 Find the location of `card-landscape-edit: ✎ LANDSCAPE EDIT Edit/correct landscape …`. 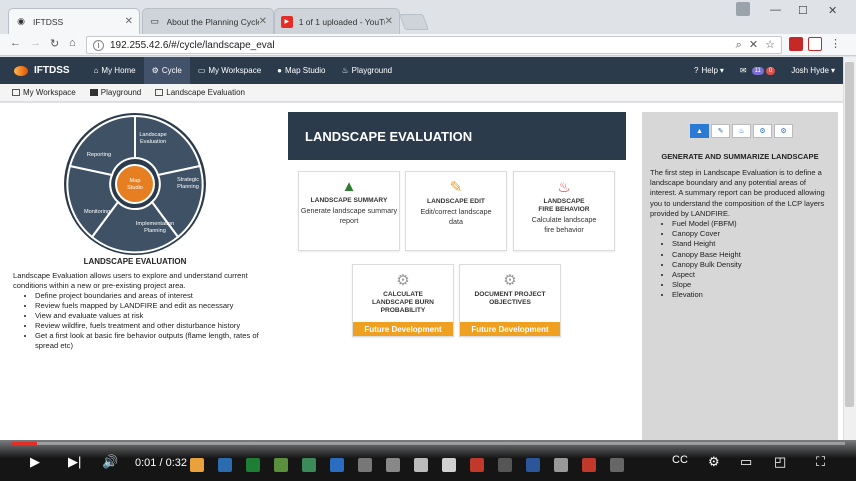

card-landscape-edit: ✎ LANDSCAPE EDIT Edit/correct landscape … is located at coordinates (456, 211).